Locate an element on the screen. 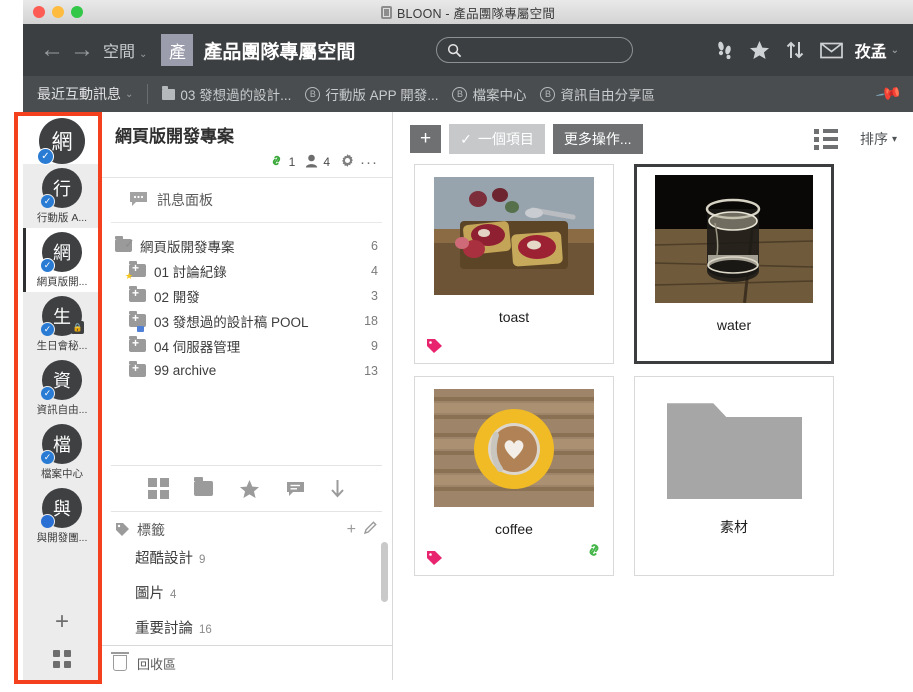  speech-bubble-icon is located at coordinates (138, 200).